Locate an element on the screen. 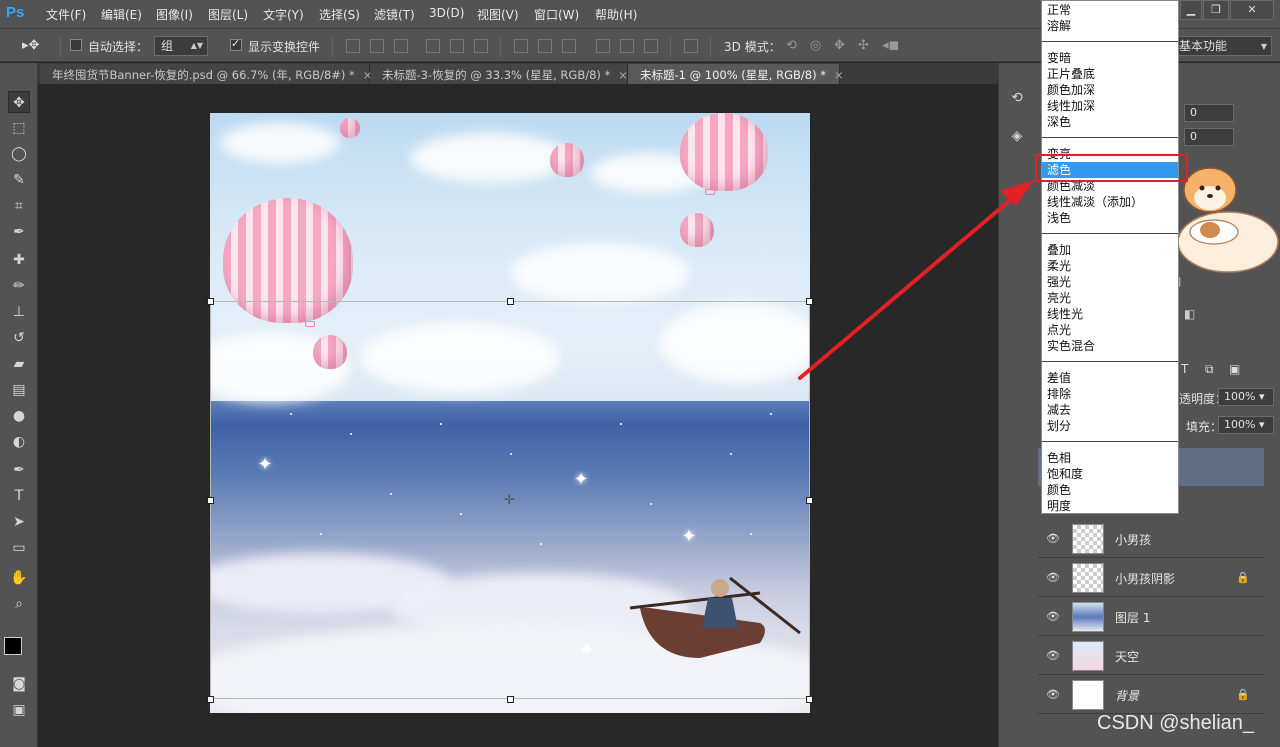 This screenshot has height=747, width=1280. blend-mode-option: 色相 is located at coordinates (1110, 458).